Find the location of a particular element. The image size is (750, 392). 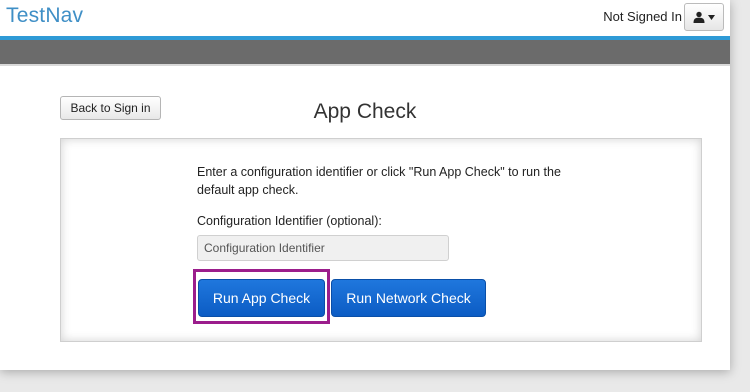

run-network-check-button: Run Network Check is located at coordinates (408, 298).